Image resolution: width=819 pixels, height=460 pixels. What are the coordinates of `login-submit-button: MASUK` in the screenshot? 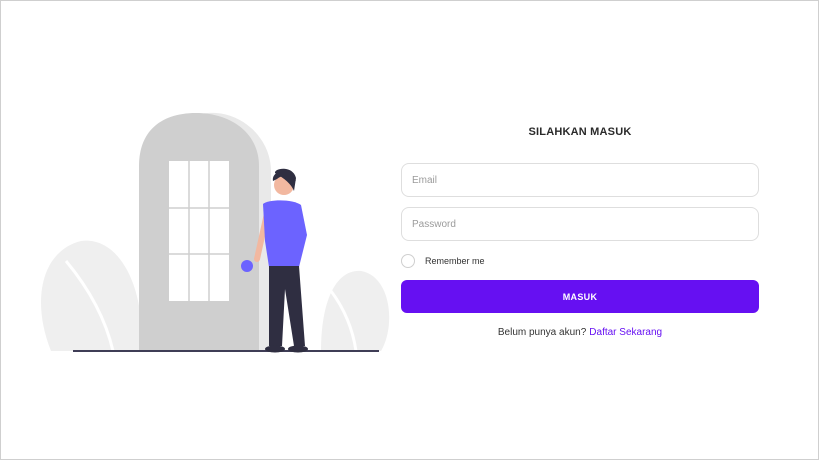 It's located at (580, 296).